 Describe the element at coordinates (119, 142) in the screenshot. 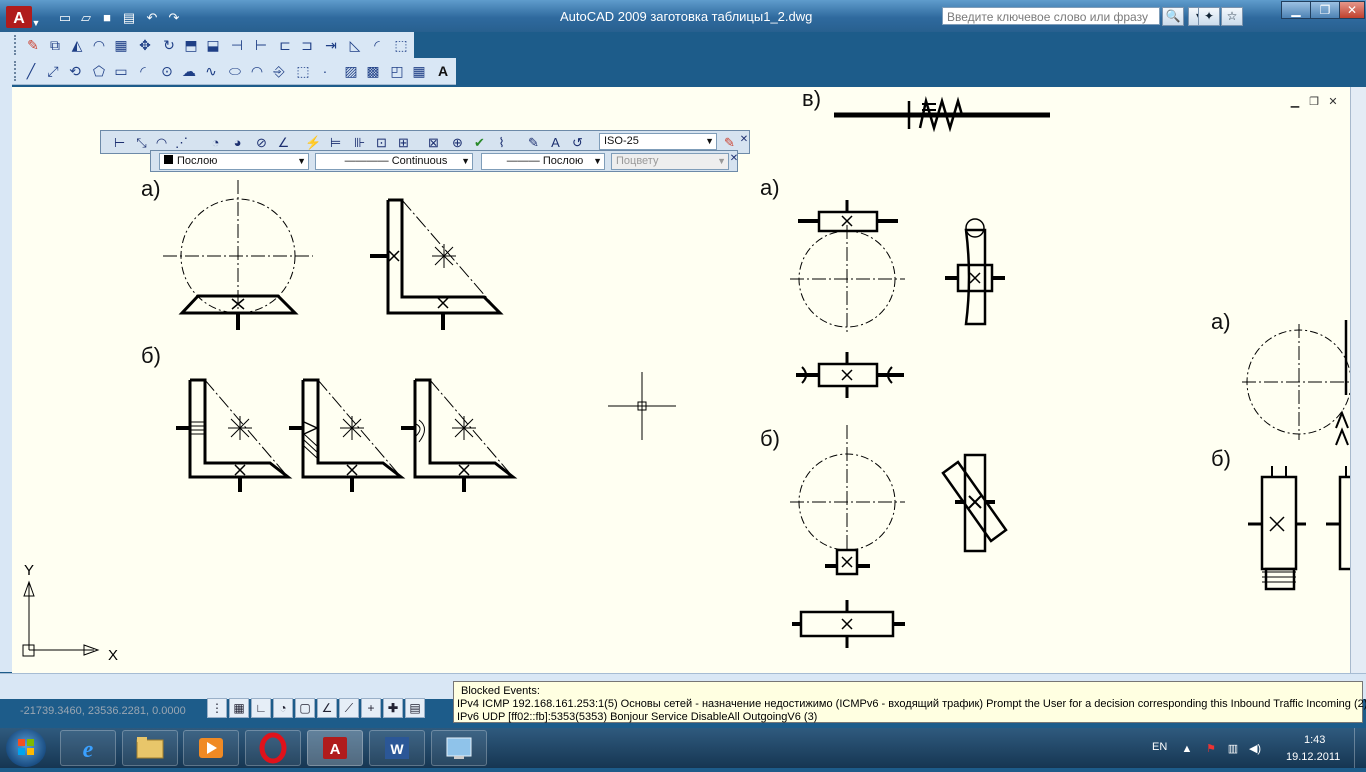

I see `linear-dimension-icon: ⊢` at that location.